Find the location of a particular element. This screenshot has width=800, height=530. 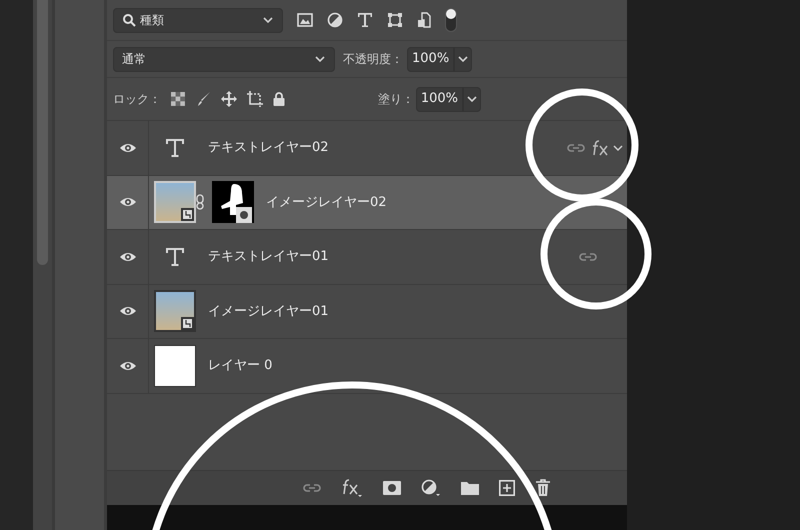

move-icon is located at coordinates (229, 99).